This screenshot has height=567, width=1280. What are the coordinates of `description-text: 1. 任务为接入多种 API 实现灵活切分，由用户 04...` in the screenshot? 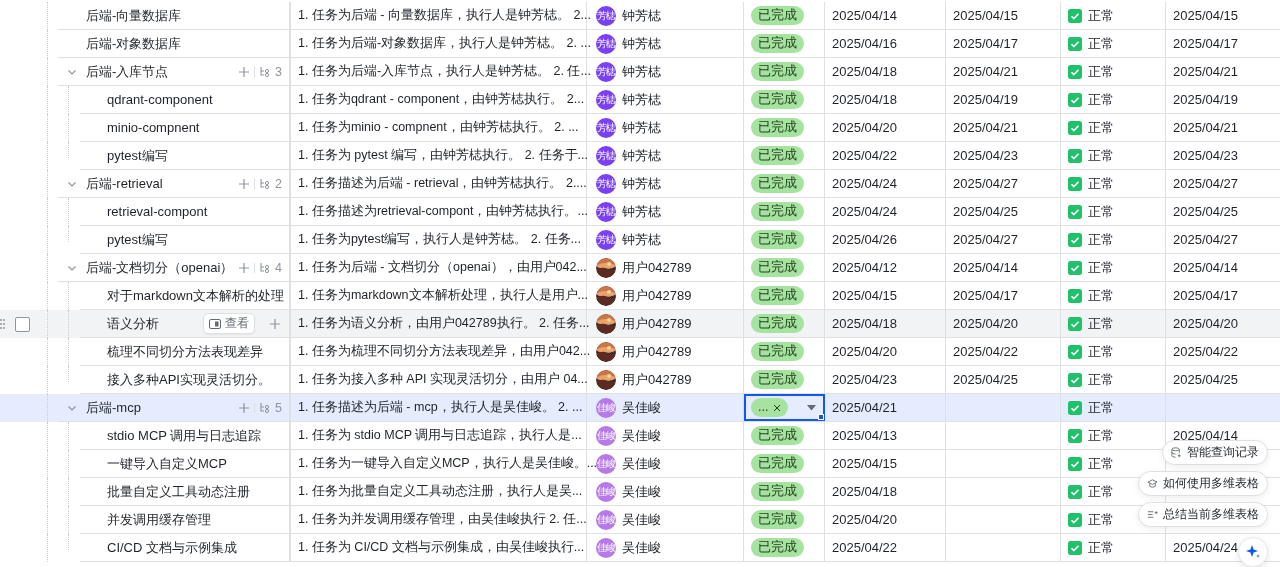 It's located at (443, 379).